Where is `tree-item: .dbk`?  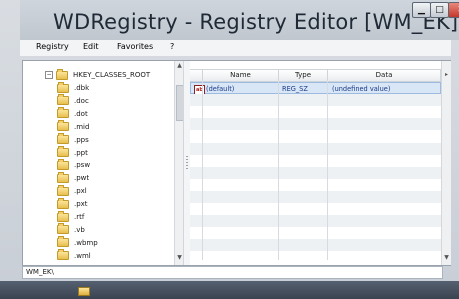
tree-item: .dbk is located at coordinates (73, 87).